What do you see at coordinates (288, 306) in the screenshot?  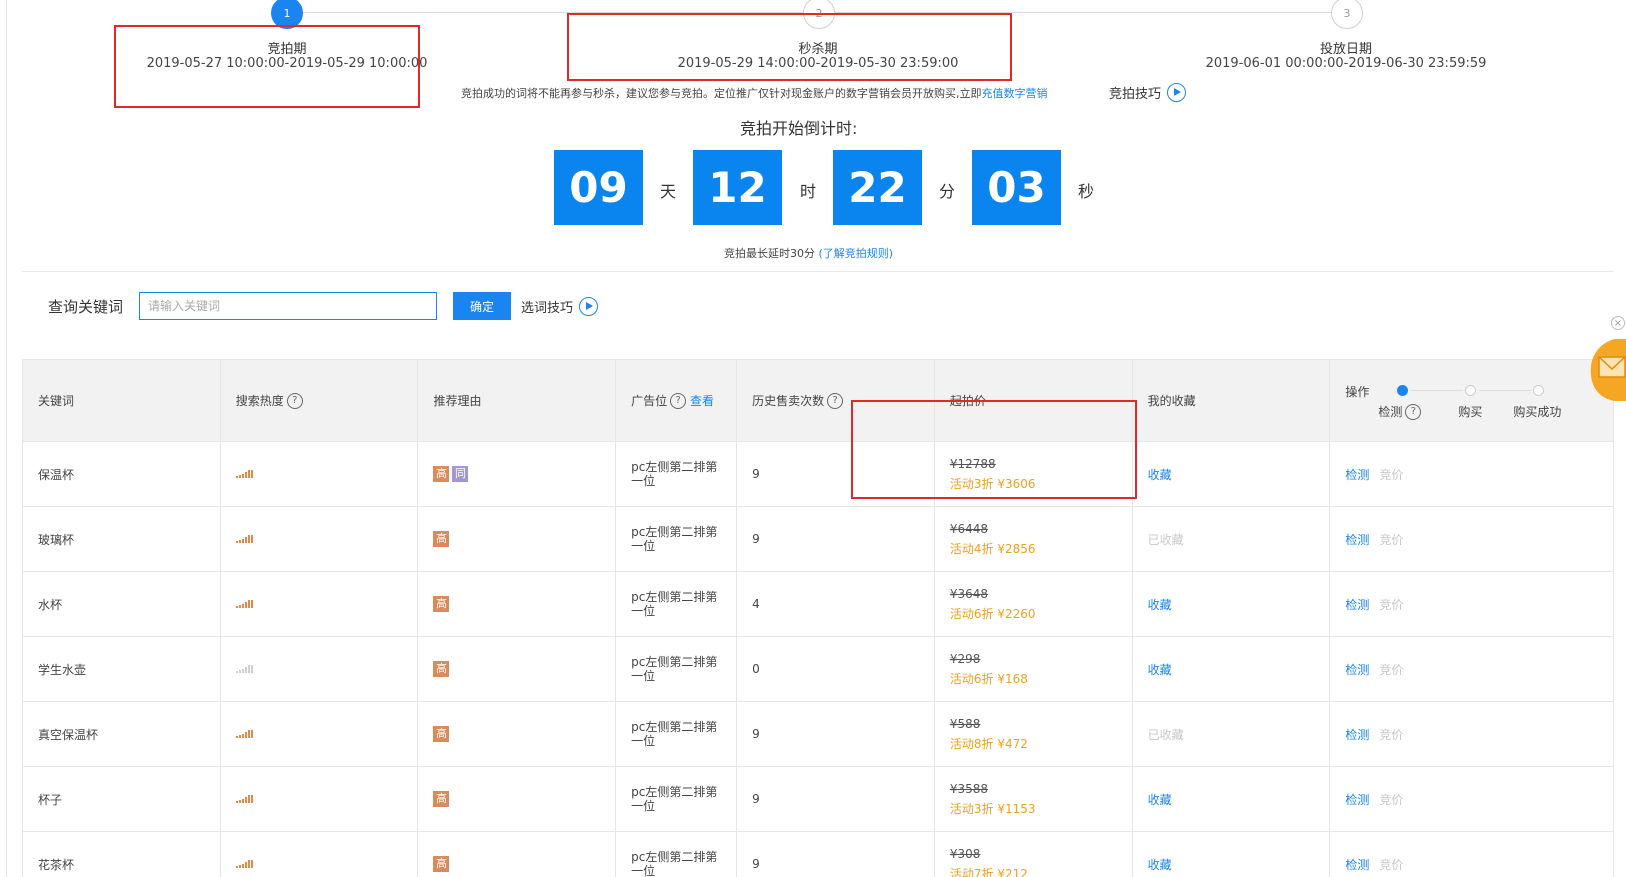 I see `keyword-search-input` at bounding box center [288, 306].